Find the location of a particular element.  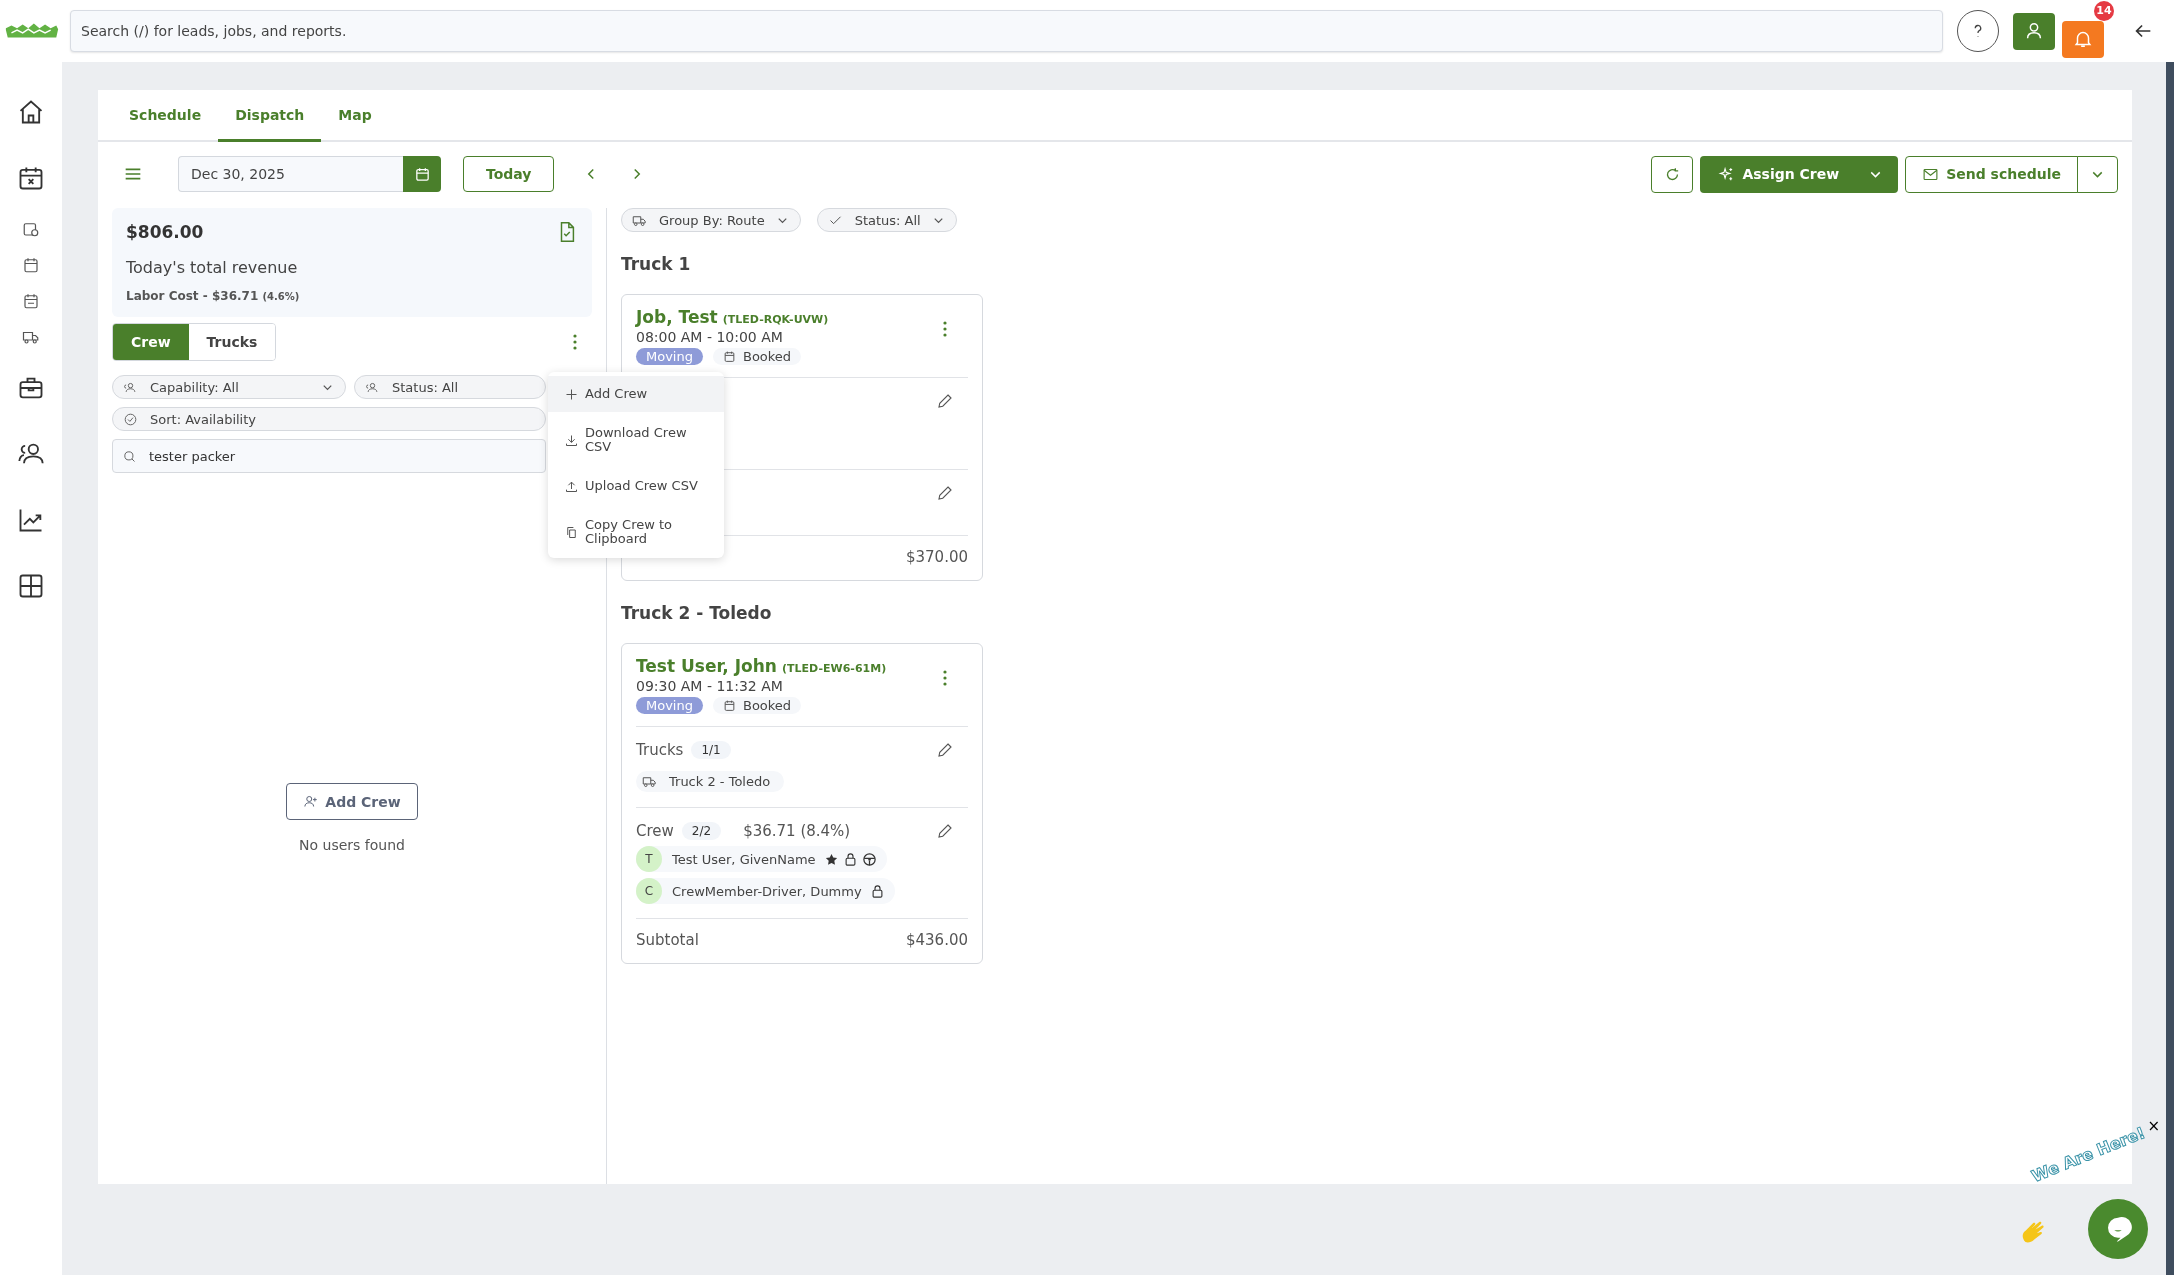

crew-member-name: CrewMember-Driver, Dummy is located at coordinates (767, 891).